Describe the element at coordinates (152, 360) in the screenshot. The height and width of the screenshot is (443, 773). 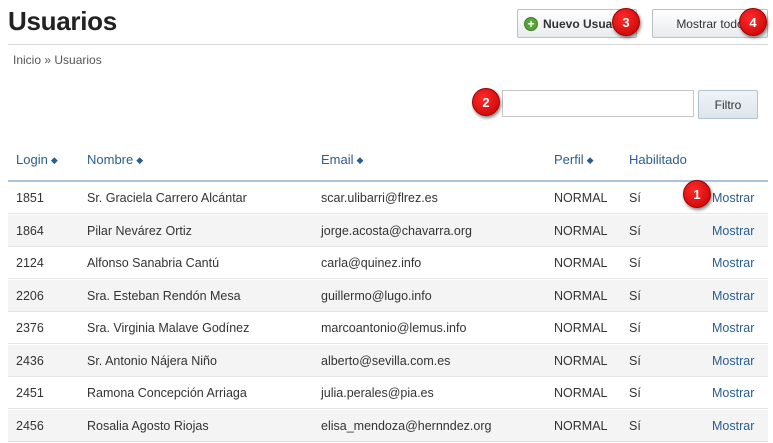
I see `cell-name: Sr. Antonio Nájera Niño` at that location.